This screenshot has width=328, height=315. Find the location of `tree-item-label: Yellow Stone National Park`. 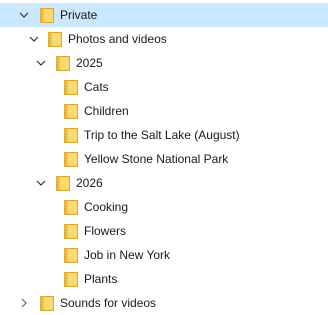

tree-item-label: Yellow Stone National Park is located at coordinates (156, 159).